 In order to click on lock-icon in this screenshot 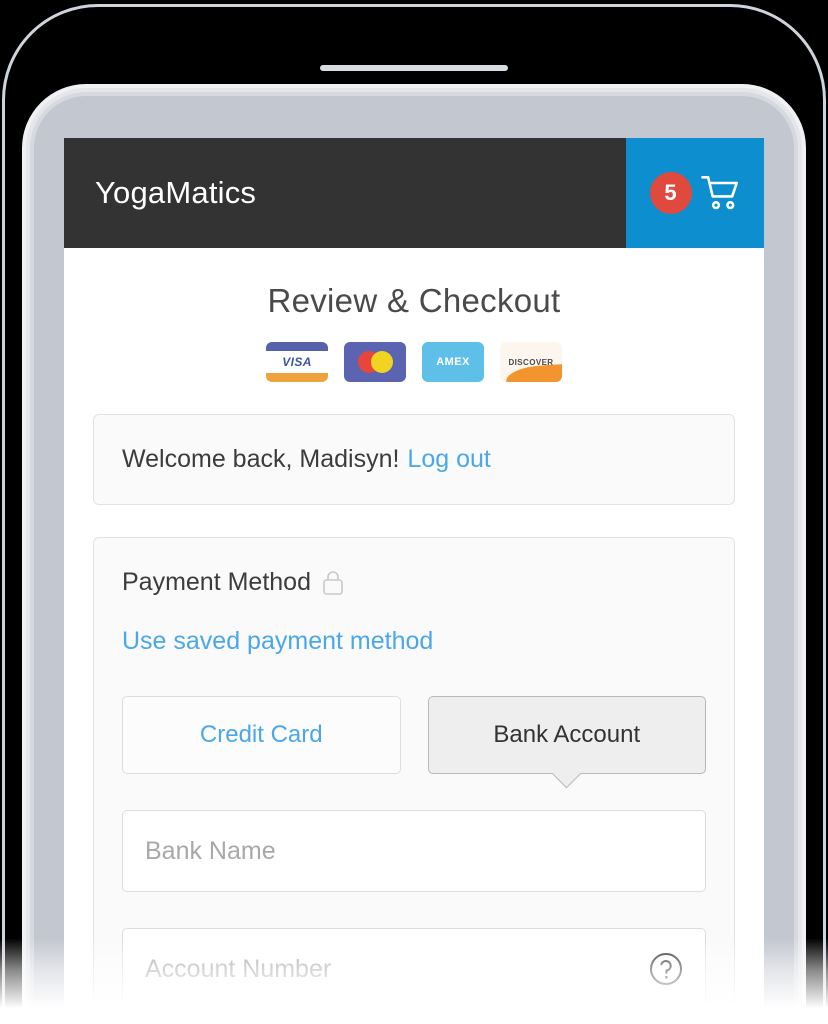, I will do `click(333, 583)`.